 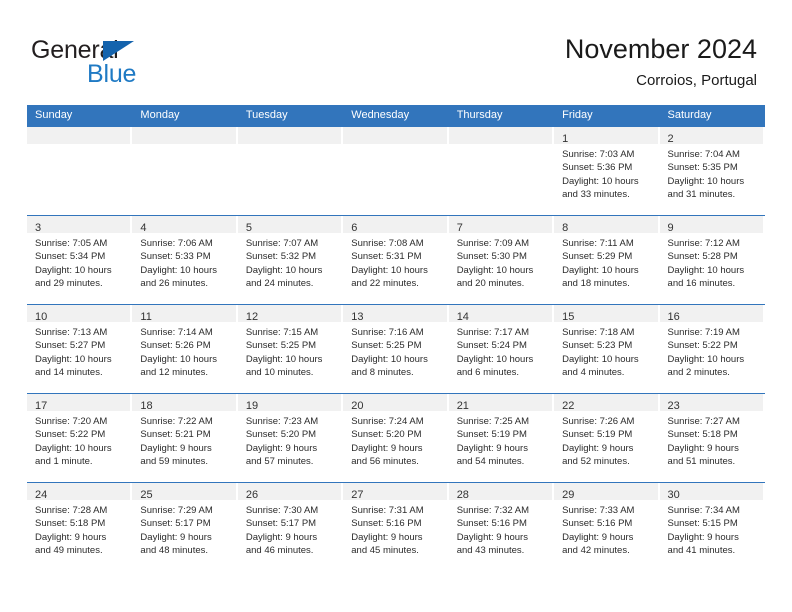 I want to click on daylight-text-line2: and 14 minutes., so click(x=69, y=372).